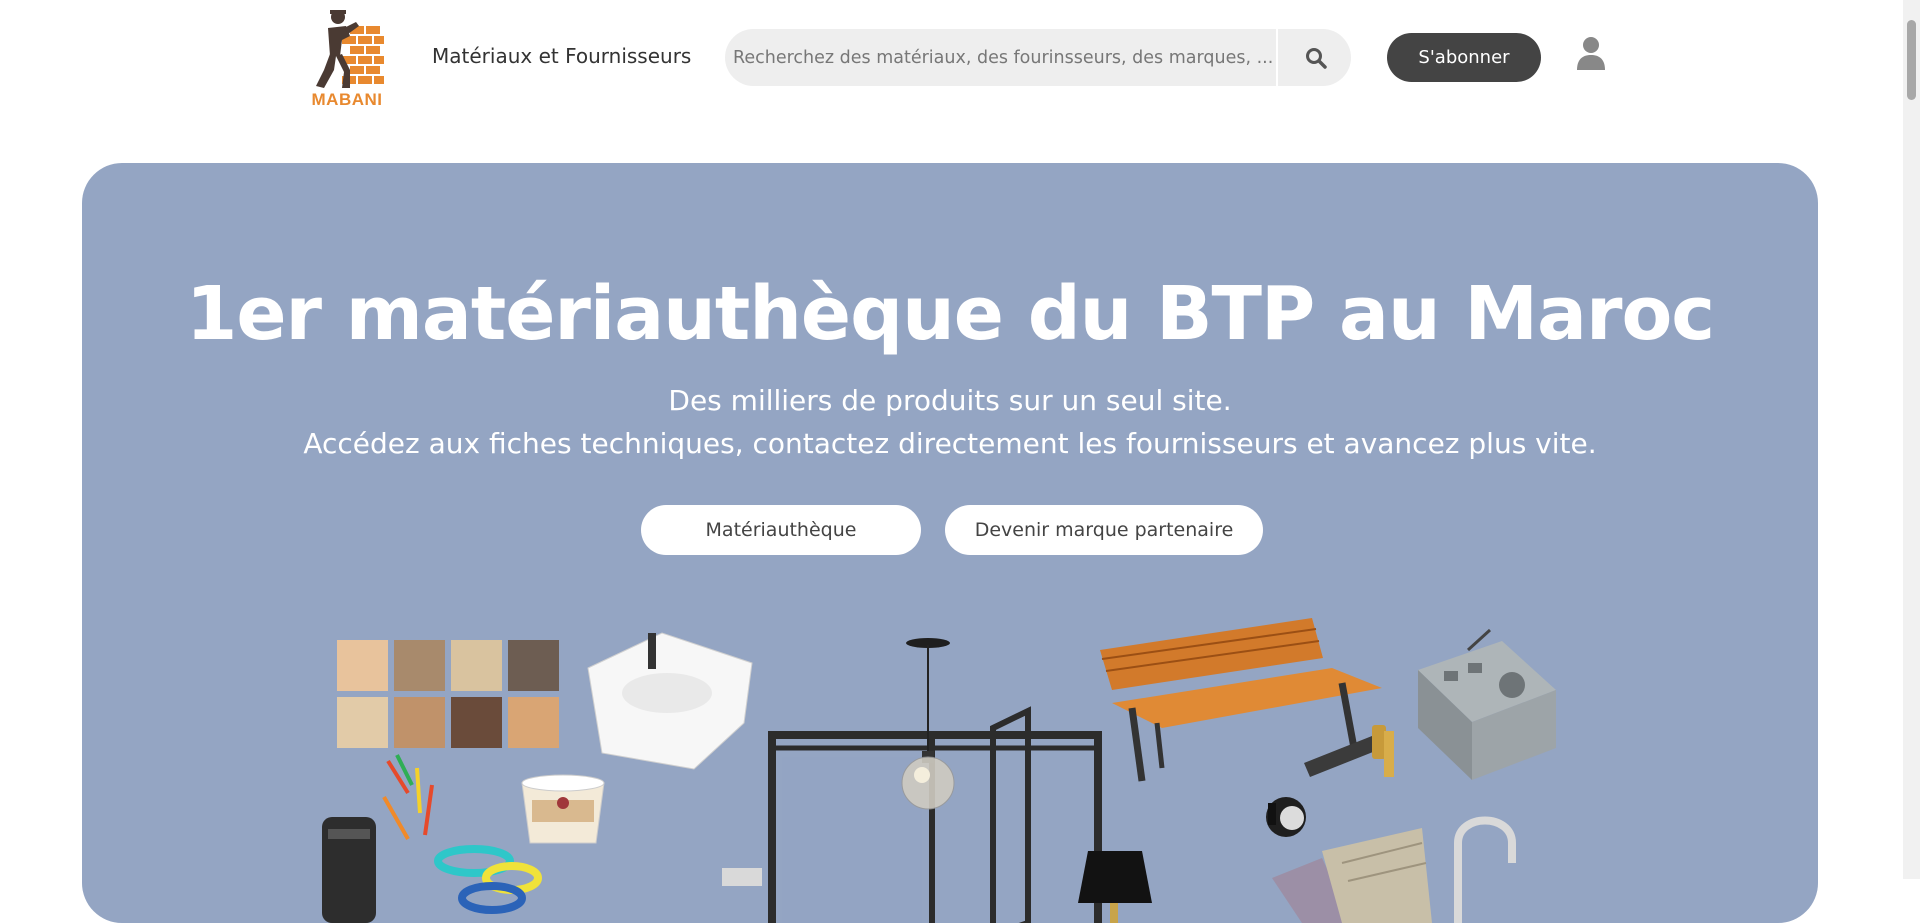  Describe the element at coordinates (347, 49) in the screenshot. I see `mason-logo-icon` at that location.